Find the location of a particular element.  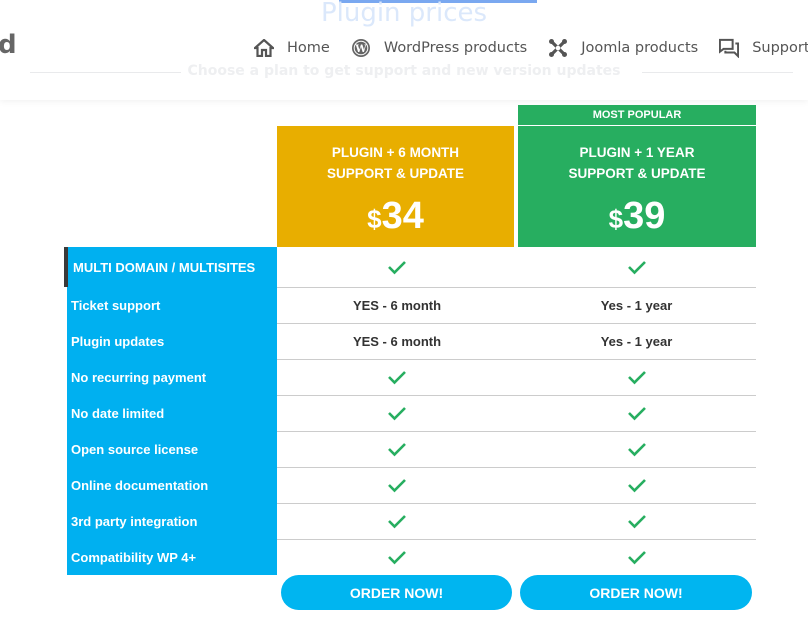

feature-label: Compatibility WP 4+ is located at coordinates (134, 557).